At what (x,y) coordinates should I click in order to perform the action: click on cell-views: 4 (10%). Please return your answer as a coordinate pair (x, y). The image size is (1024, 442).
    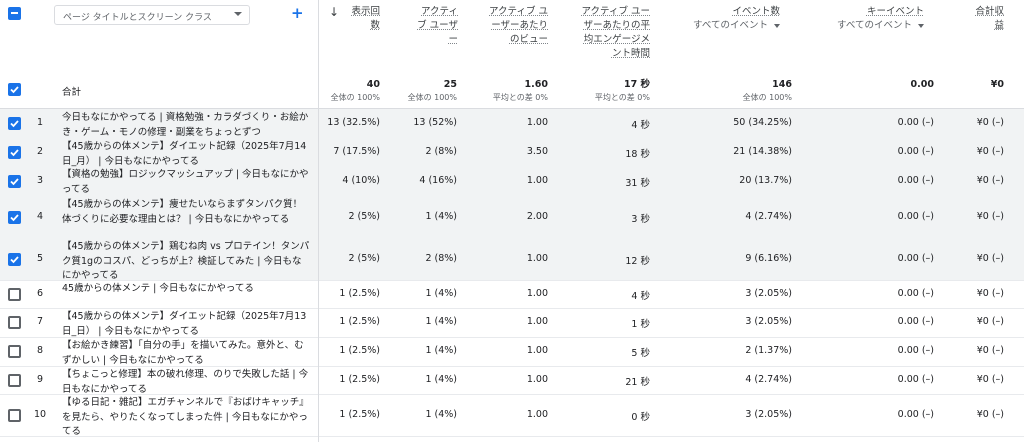
    Looking at the image, I should click on (361, 180).